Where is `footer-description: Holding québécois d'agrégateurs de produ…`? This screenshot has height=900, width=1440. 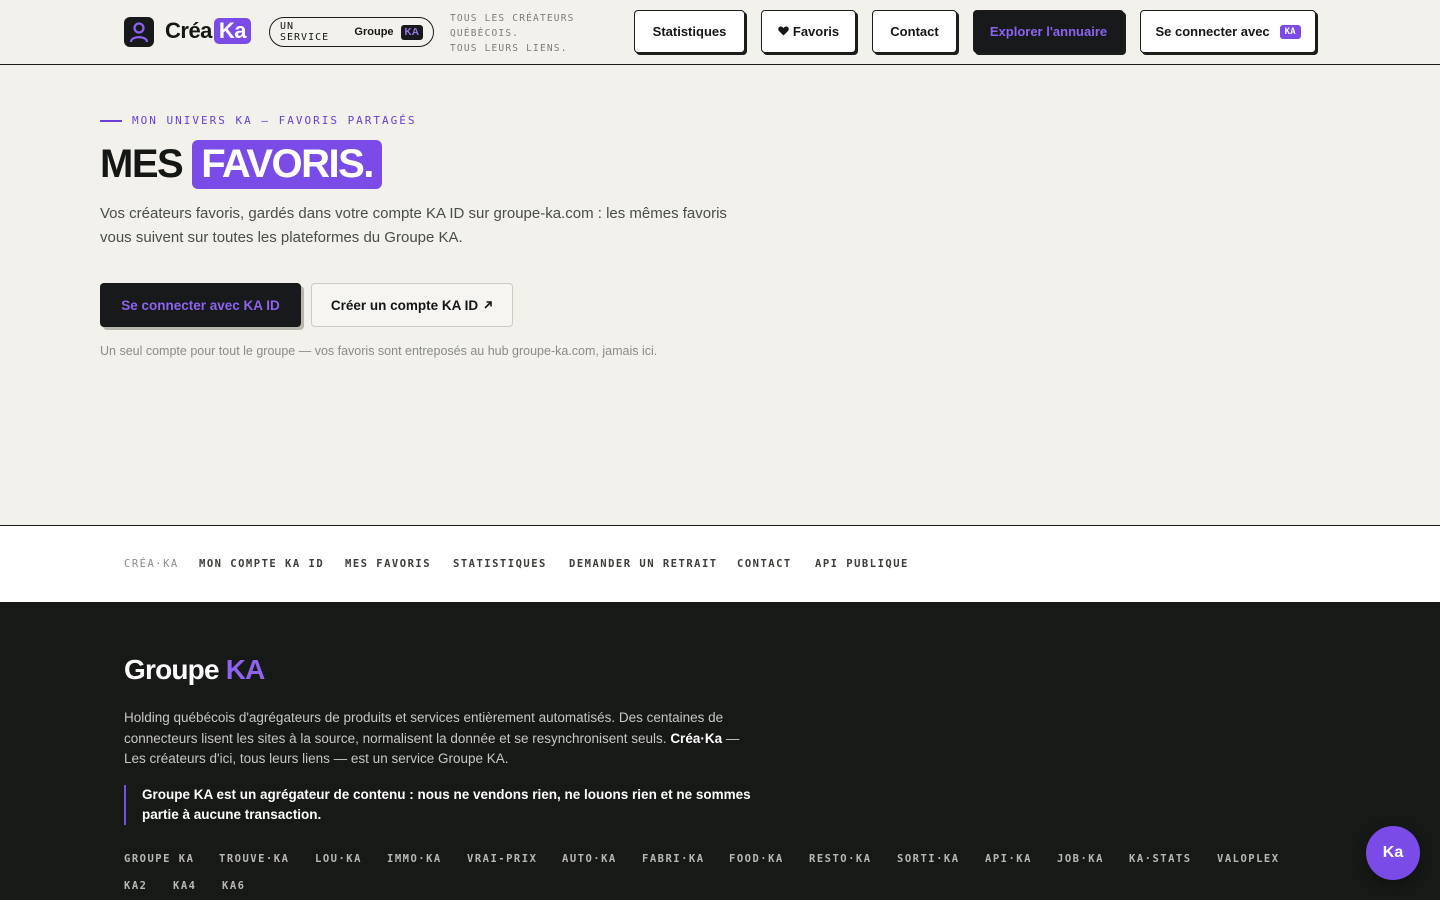
footer-description: Holding québécois d'agrégateurs de produ… is located at coordinates (444, 739).